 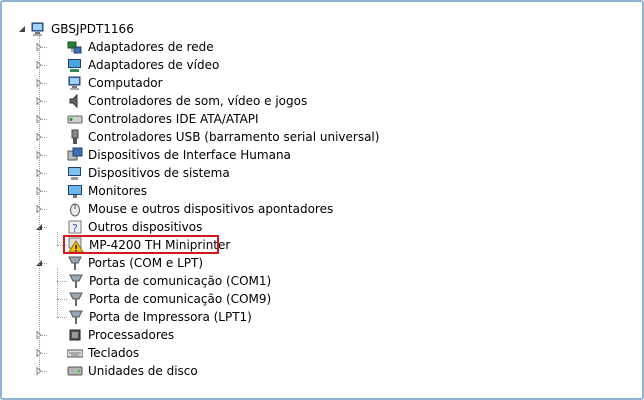 What do you see at coordinates (180, 299) in the screenshot?
I see `tree-item-label: Porta de comunicação (COM9)` at bounding box center [180, 299].